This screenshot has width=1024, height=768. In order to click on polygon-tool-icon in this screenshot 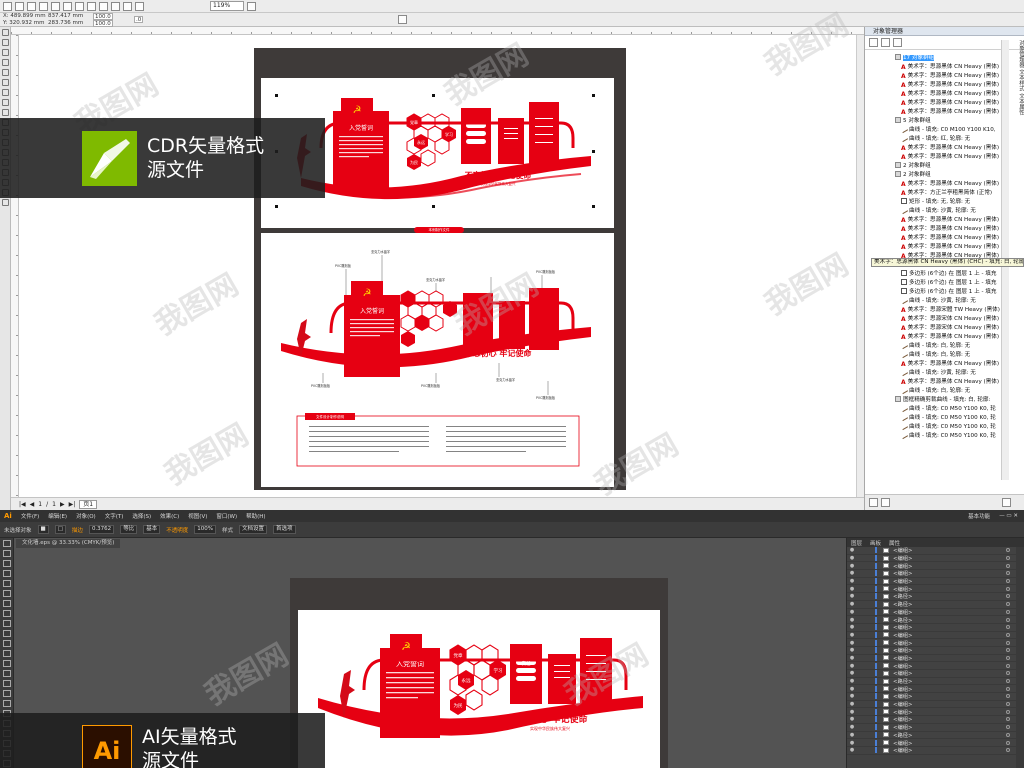, I will do `click(5, 112)`.